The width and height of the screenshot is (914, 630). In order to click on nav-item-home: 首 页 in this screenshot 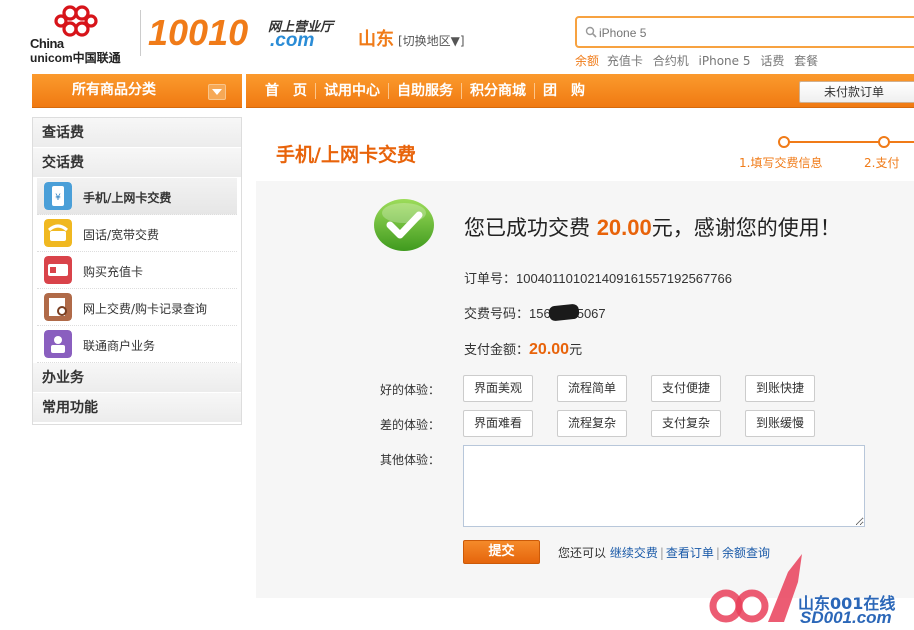, I will do `click(286, 91)`.